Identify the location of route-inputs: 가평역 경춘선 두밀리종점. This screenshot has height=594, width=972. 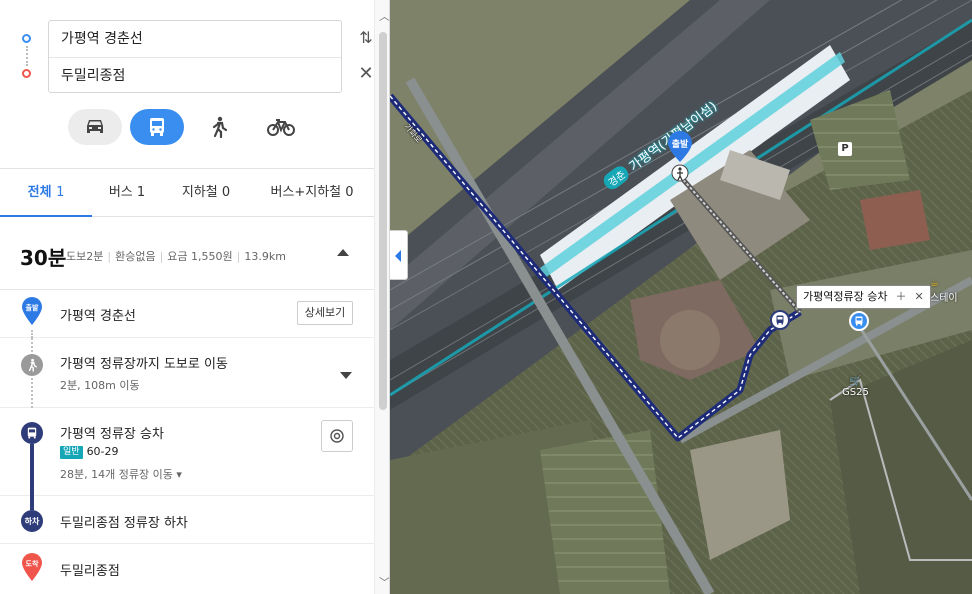
(195, 56).